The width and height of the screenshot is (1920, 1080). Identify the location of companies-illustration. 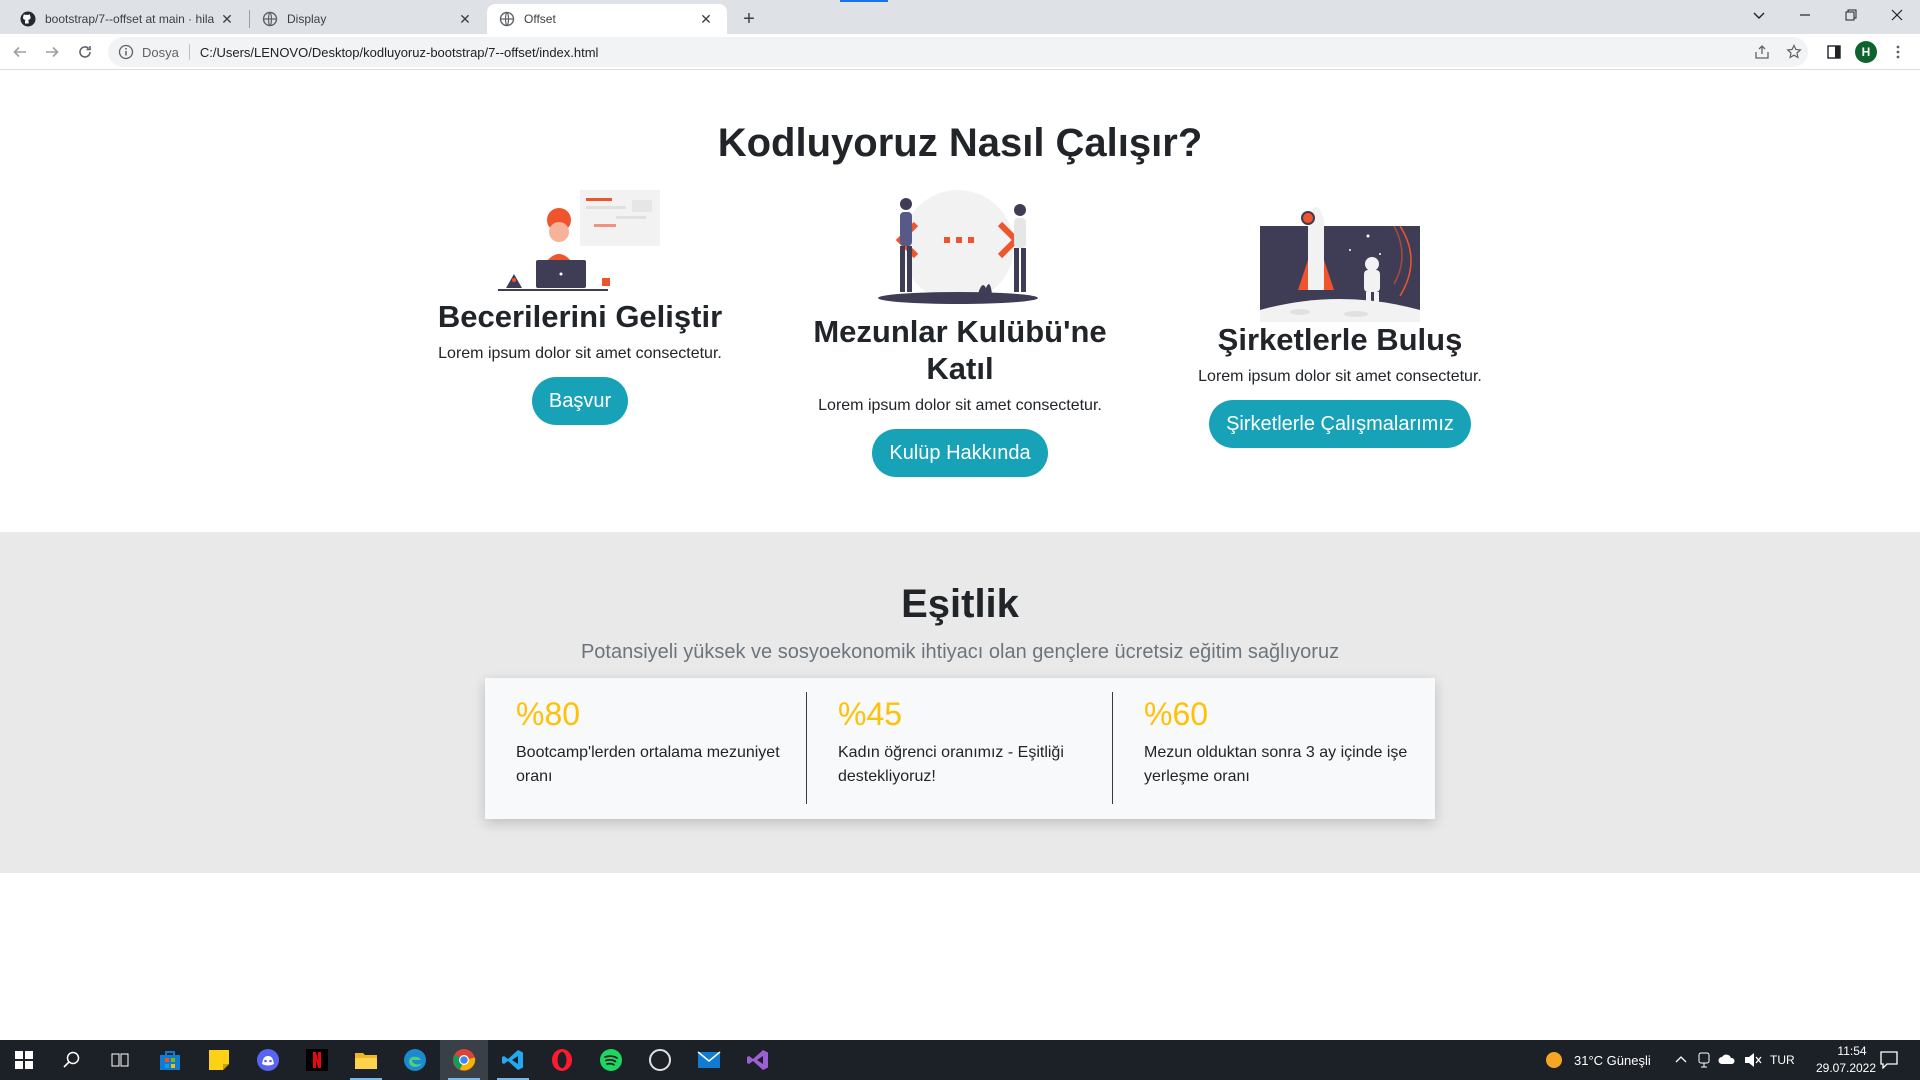
(1340, 264).